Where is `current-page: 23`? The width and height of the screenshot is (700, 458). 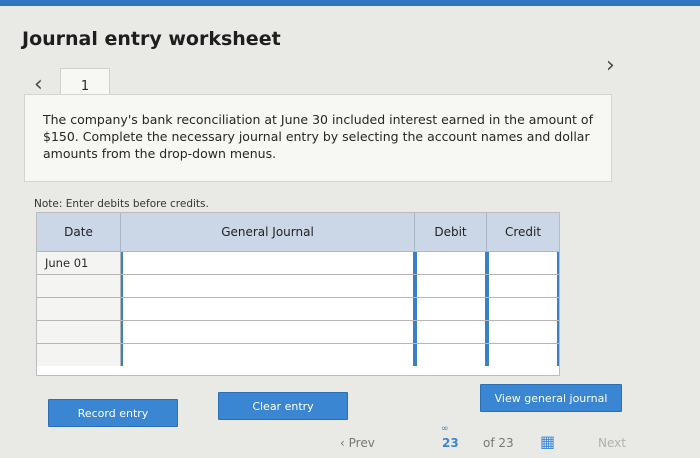 current-page: 23 is located at coordinates (450, 443).